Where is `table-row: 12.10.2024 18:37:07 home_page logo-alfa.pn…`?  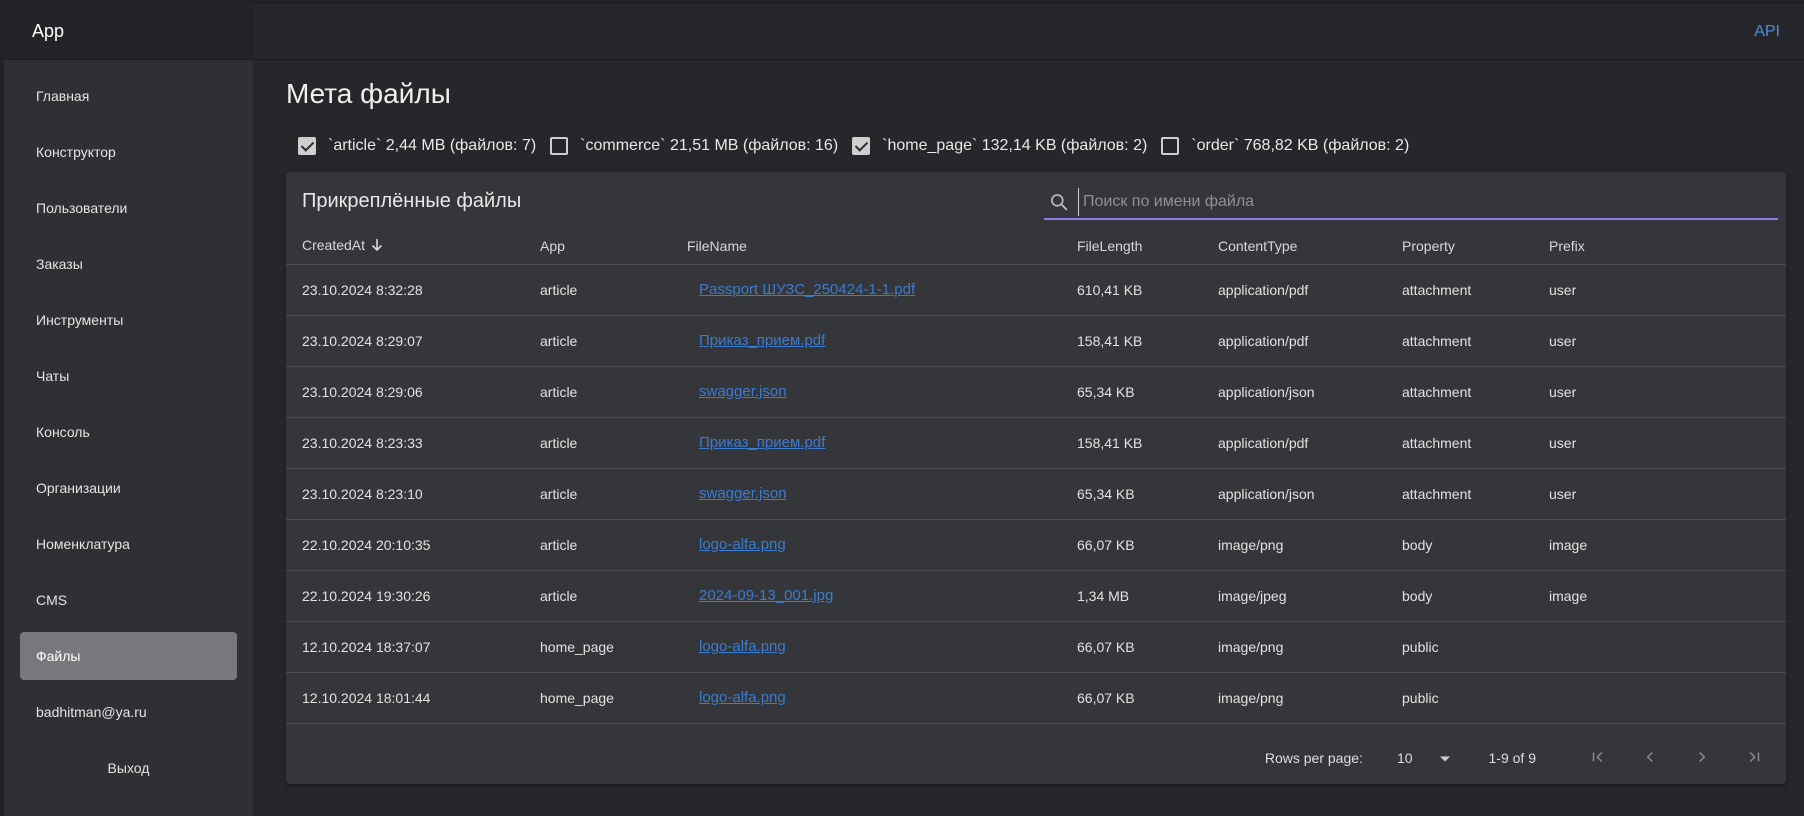
table-row: 12.10.2024 18:37:07 home_page logo-alfa.pn… is located at coordinates (1036, 647).